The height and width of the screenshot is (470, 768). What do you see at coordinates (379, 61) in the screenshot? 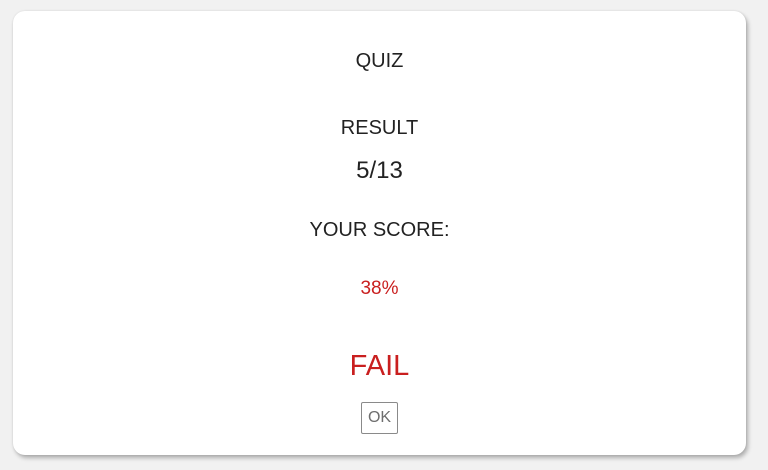
I see `quiz-title: QUIZ` at bounding box center [379, 61].